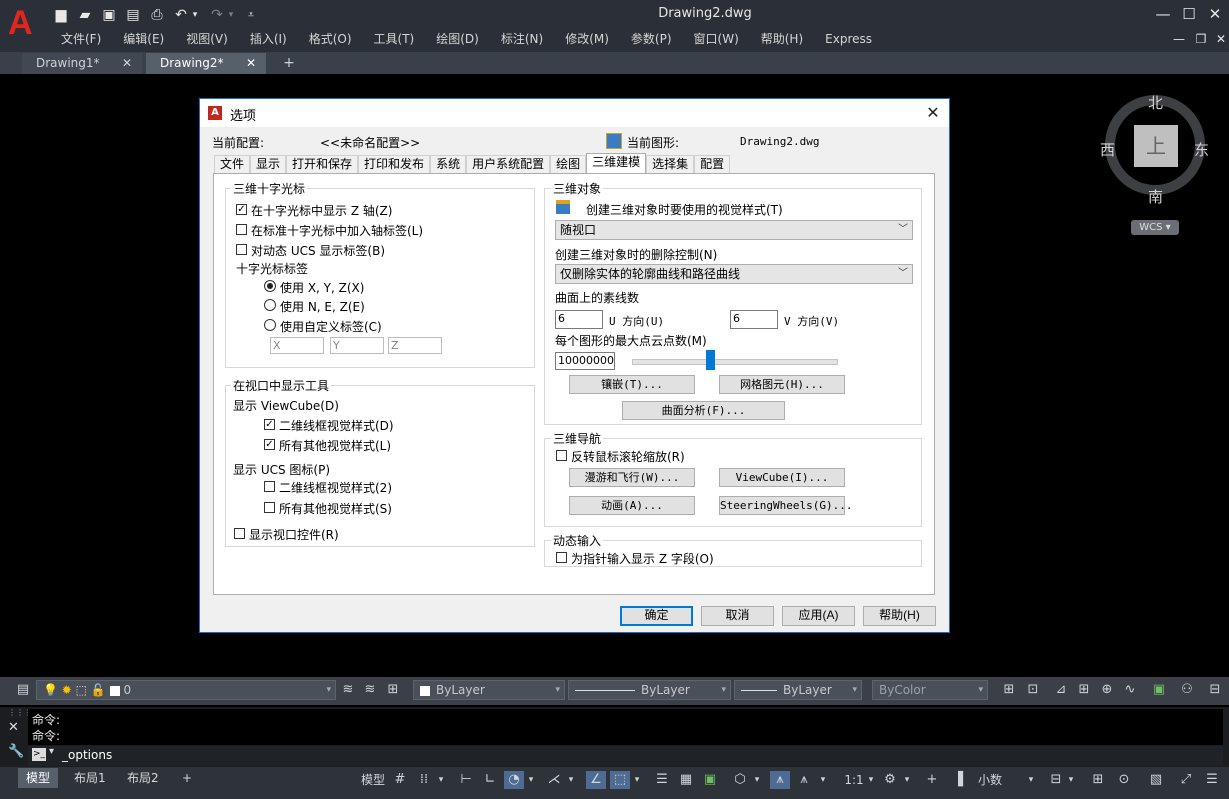 The width and height of the screenshot is (1229, 799). Describe the element at coordinates (735, 362) in the screenshot. I see `pointcloud-slider-track` at that location.